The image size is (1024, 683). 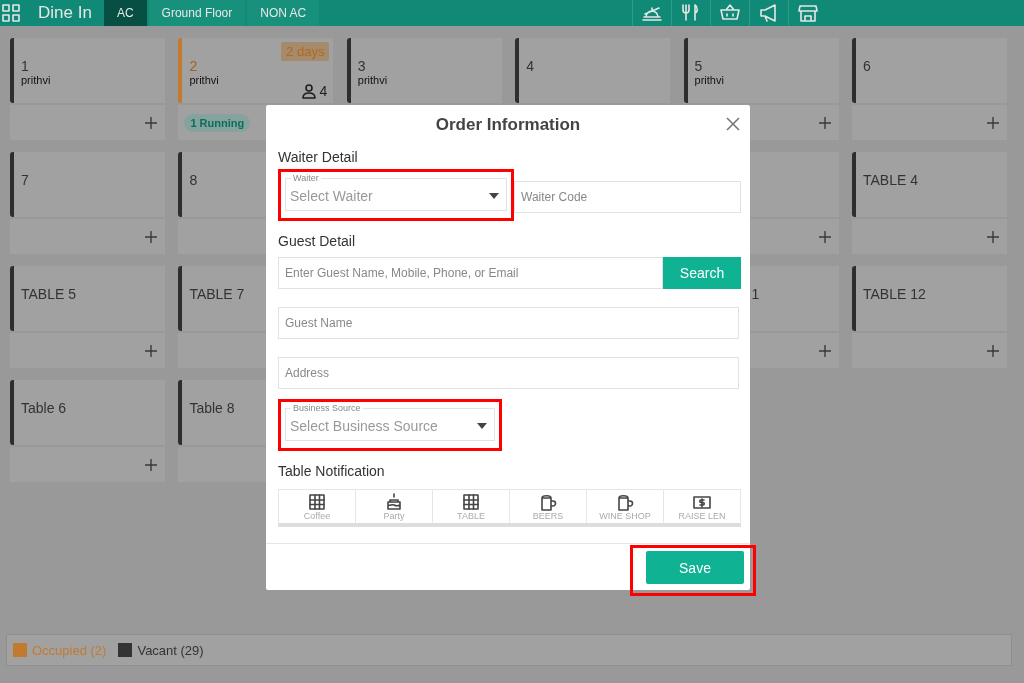 What do you see at coordinates (866, 66) in the screenshot?
I see `table-number: 6` at bounding box center [866, 66].